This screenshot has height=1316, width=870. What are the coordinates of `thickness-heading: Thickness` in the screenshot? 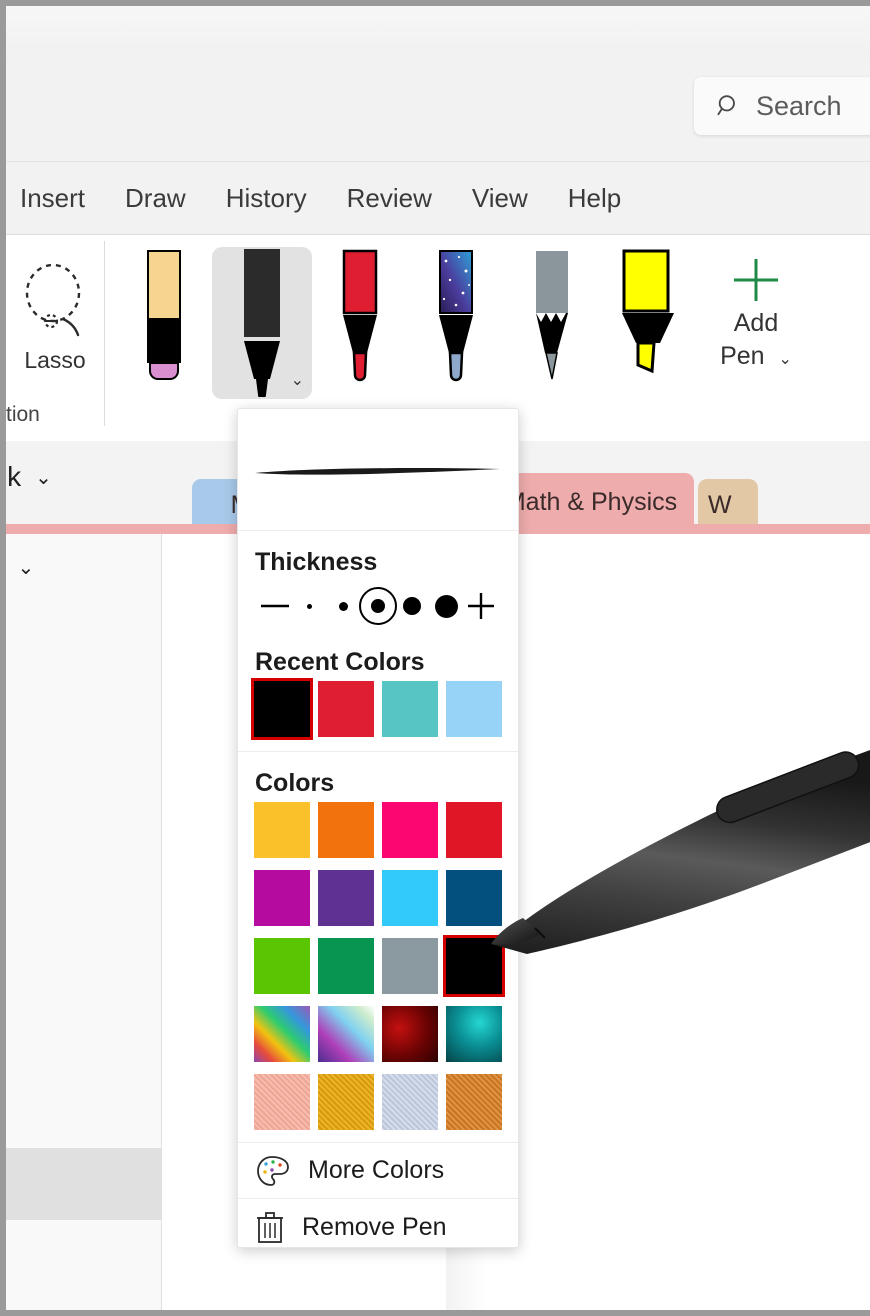 It's located at (316, 562).